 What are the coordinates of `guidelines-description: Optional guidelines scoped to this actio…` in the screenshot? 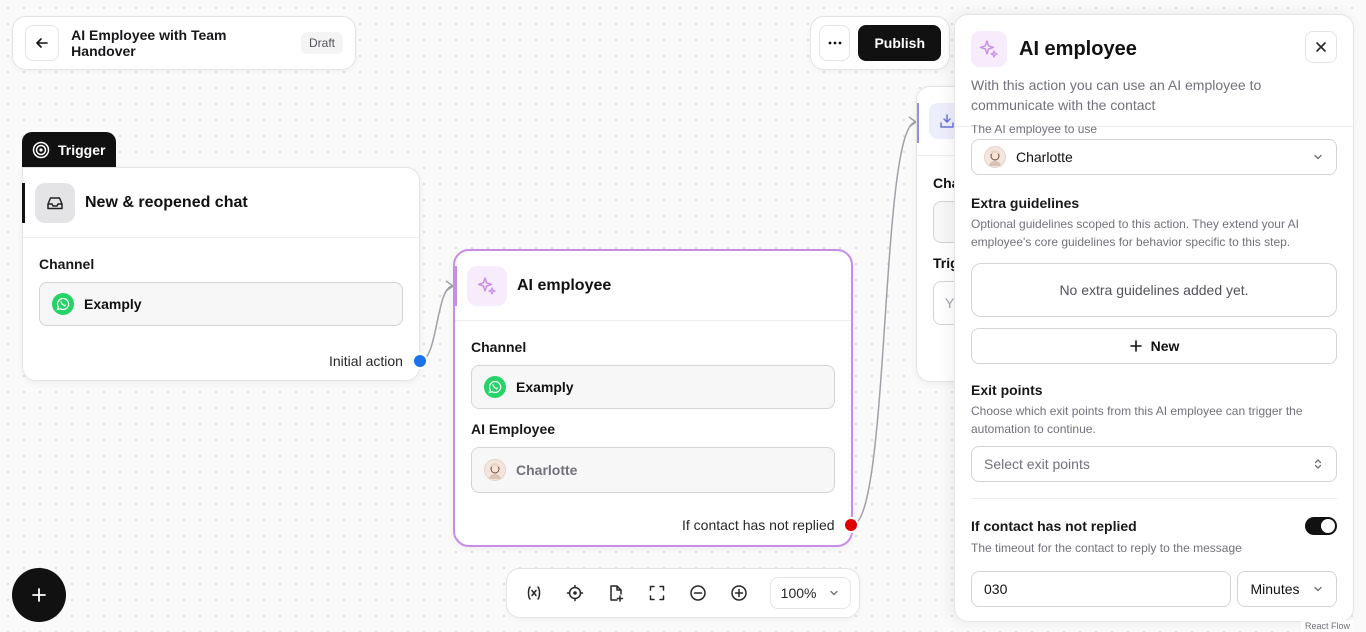 It's located at (1135, 233).